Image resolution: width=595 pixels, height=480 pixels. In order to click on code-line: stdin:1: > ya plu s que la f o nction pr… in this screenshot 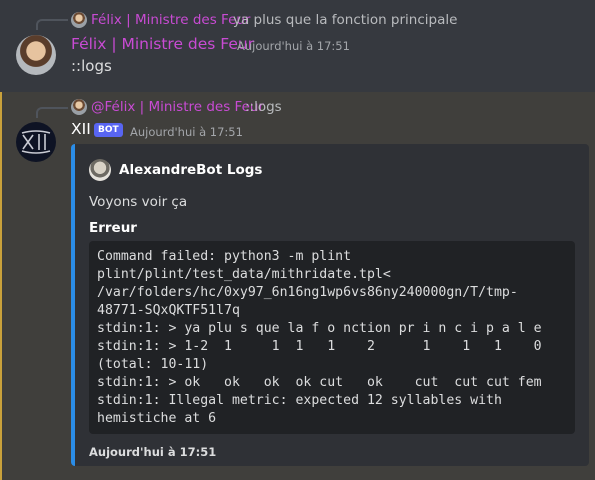, I will do `click(319, 328)`.